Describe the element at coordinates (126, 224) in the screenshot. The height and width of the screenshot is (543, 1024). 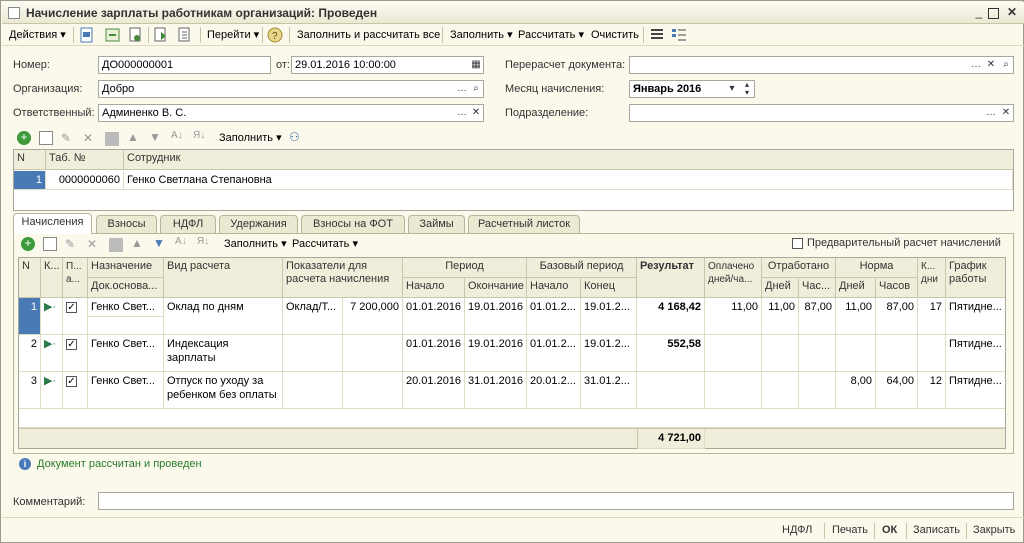
I see `tab-contributions: Взносы` at that location.